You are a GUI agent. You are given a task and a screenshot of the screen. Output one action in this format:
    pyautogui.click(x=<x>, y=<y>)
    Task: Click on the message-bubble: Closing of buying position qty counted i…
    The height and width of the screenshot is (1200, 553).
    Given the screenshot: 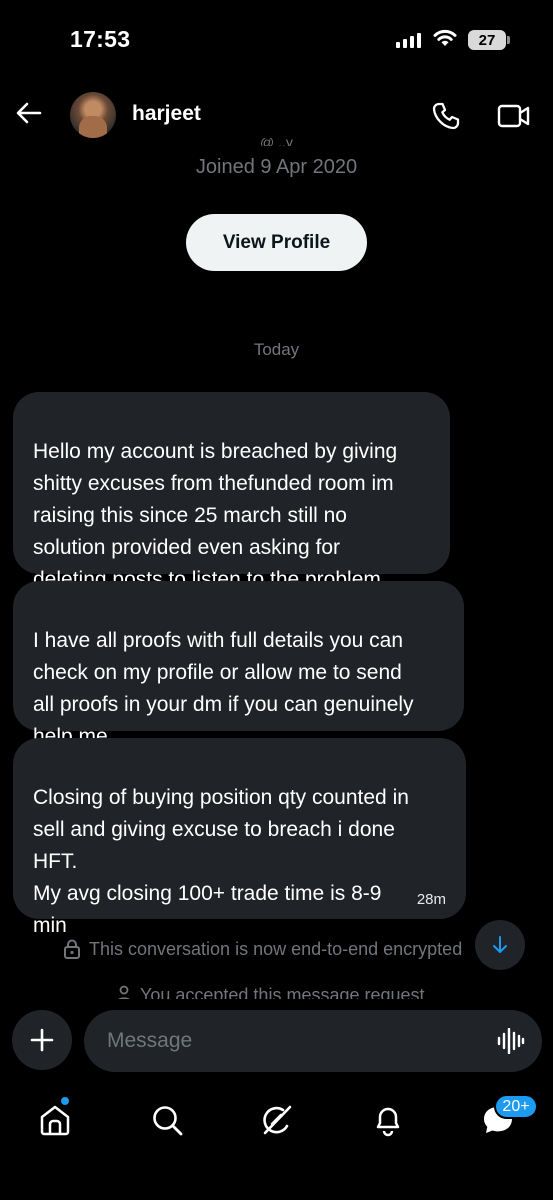 What is the action you would take?
    pyautogui.click(x=239, y=837)
    